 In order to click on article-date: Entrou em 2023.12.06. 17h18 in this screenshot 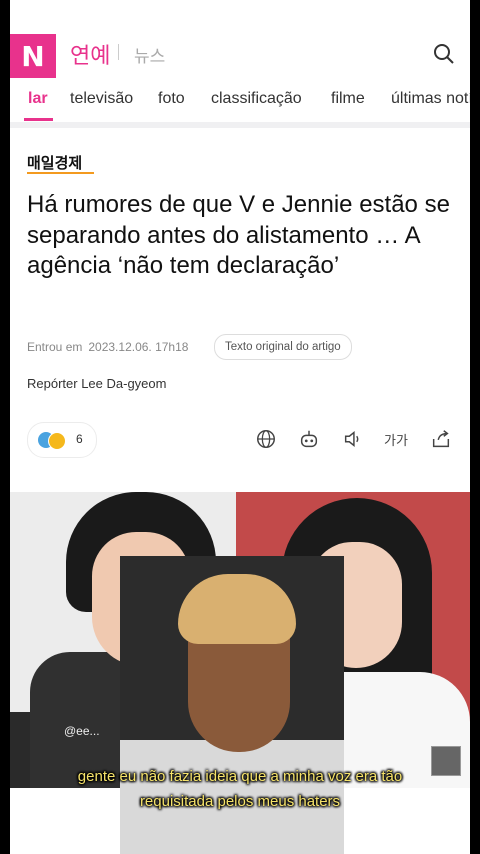, I will do `click(107, 347)`.